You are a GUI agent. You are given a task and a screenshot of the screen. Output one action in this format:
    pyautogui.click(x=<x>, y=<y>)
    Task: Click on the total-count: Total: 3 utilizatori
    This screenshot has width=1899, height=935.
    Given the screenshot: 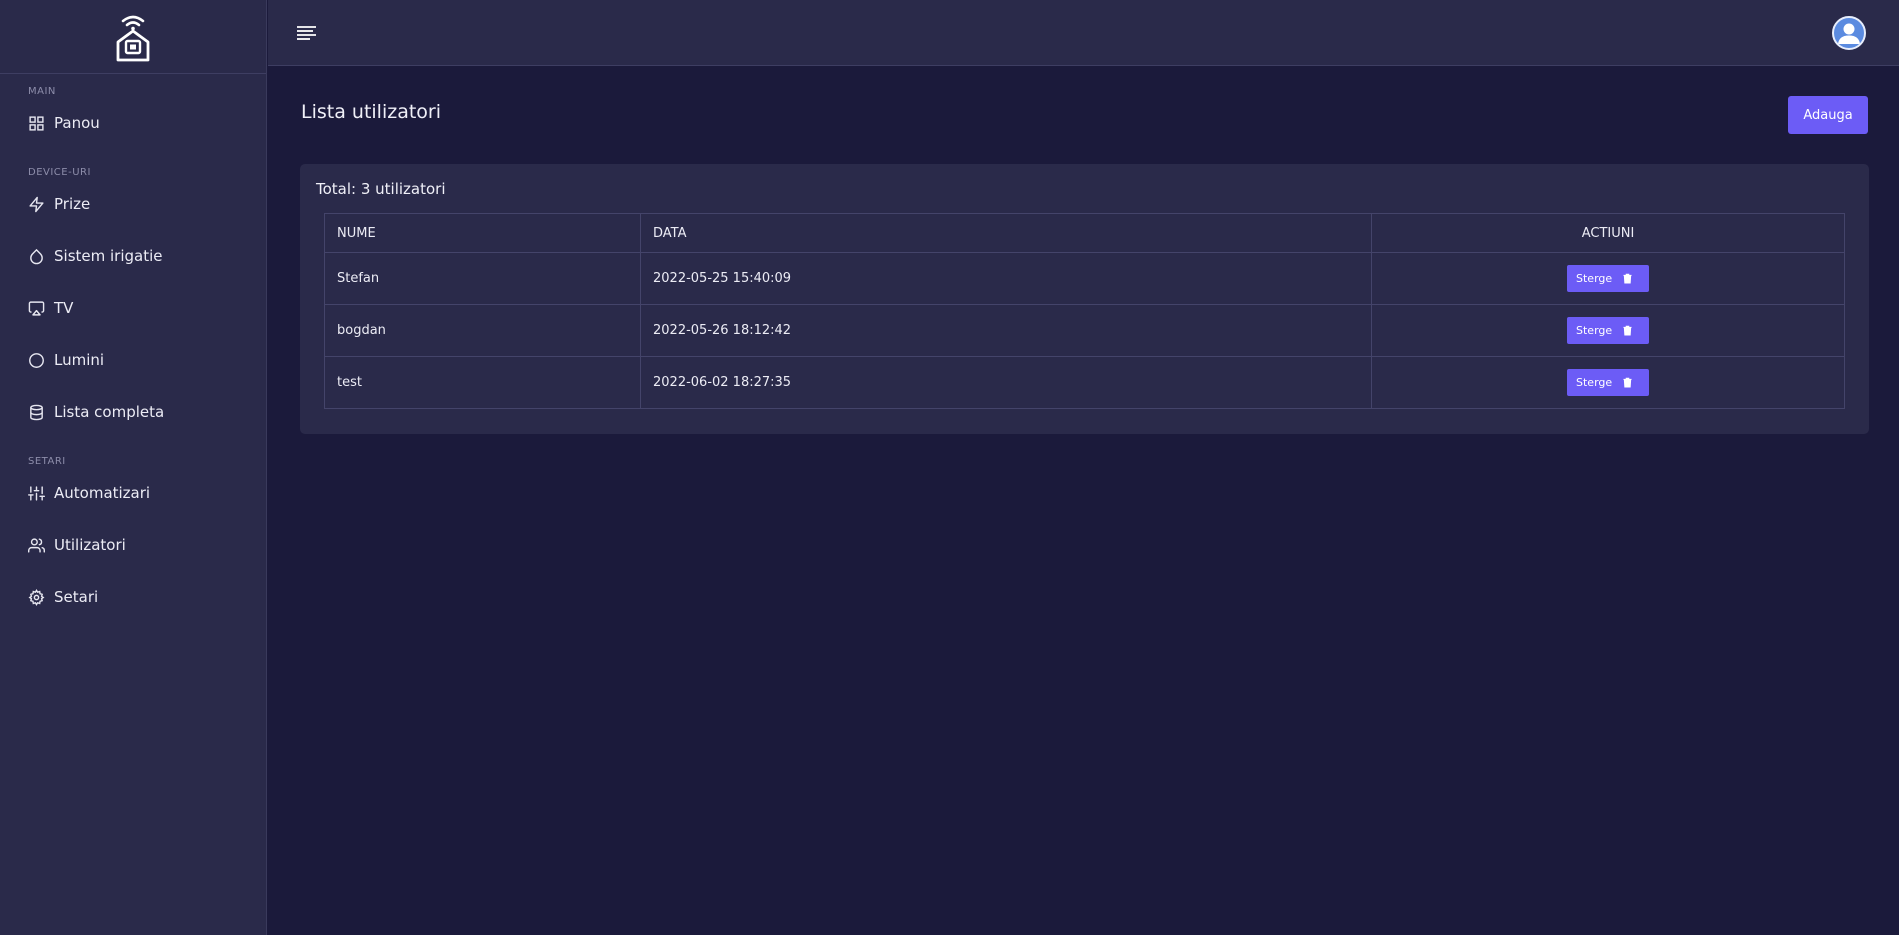 What is the action you would take?
    pyautogui.click(x=381, y=189)
    